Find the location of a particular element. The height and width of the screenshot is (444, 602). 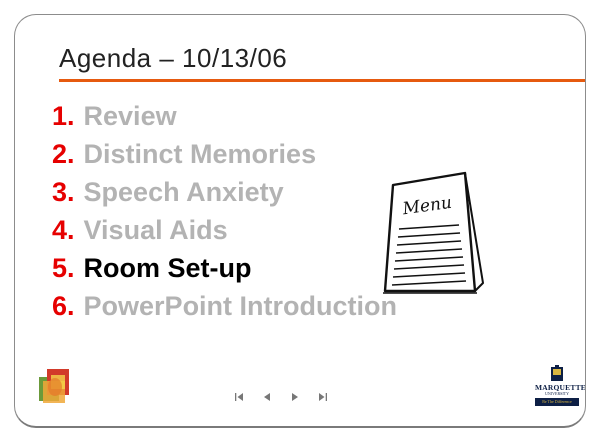

agenda-item-review: 1. Review is located at coordinates (224, 116).